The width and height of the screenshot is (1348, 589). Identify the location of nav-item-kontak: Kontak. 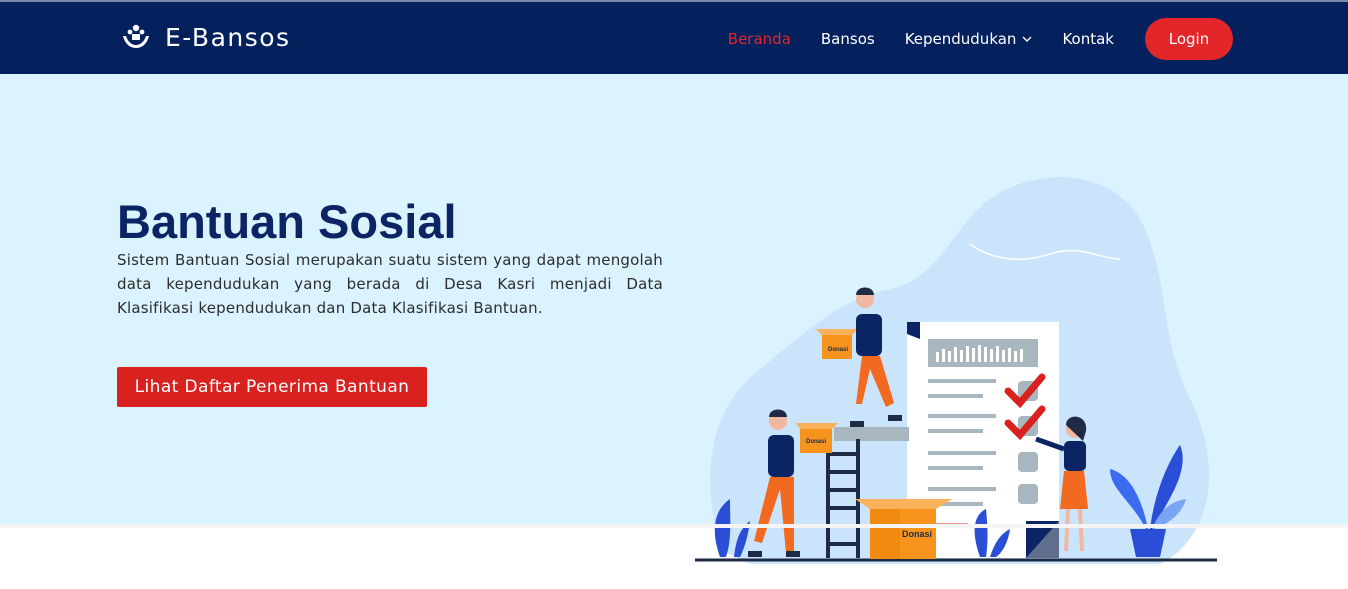
(1088, 39).